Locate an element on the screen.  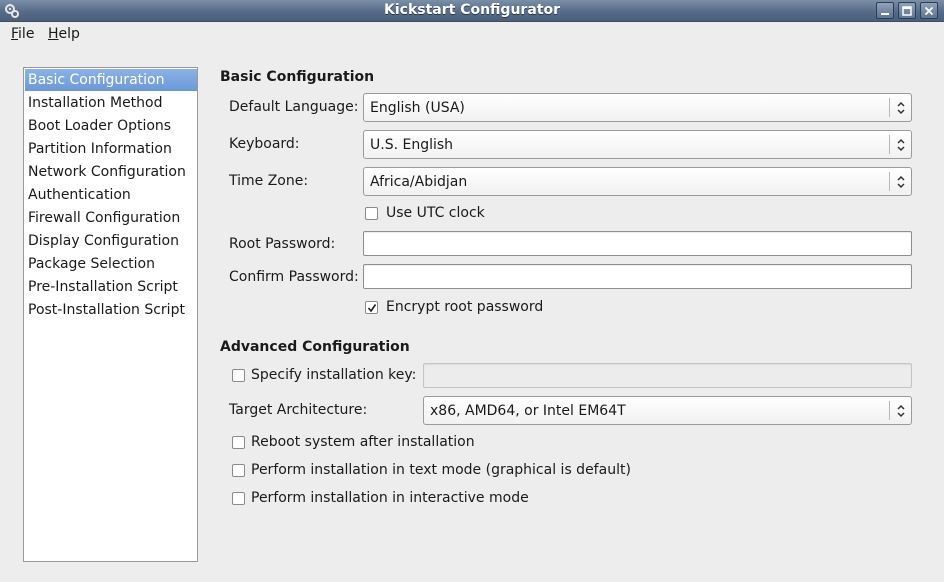
close-icon is located at coordinates (929, 11).